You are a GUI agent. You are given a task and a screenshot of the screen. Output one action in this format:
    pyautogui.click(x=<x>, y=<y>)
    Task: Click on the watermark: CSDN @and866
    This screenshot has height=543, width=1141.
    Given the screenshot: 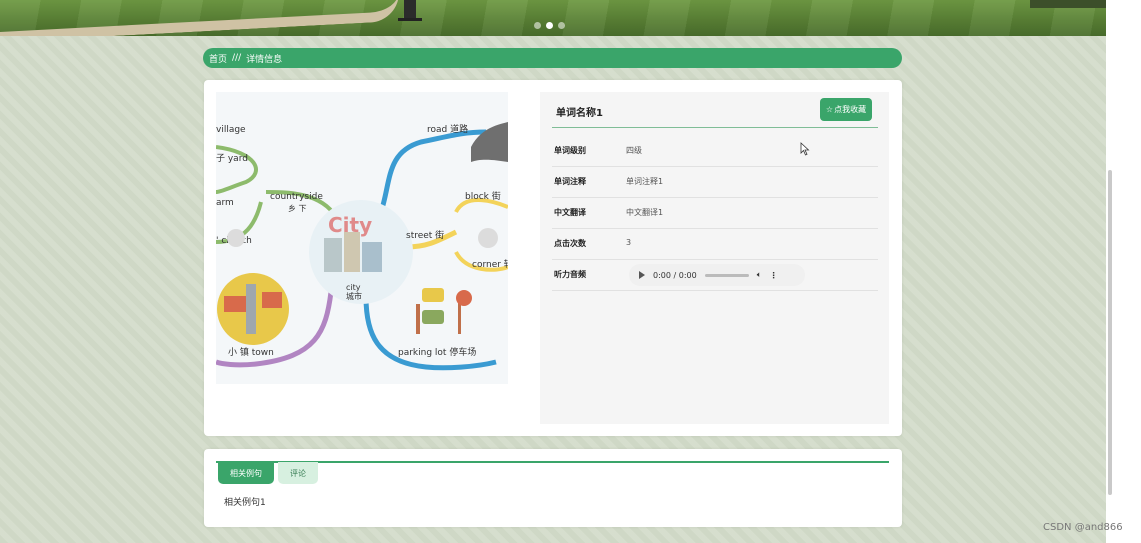 What is the action you would take?
    pyautogui.click(x=1083, y=527)
    